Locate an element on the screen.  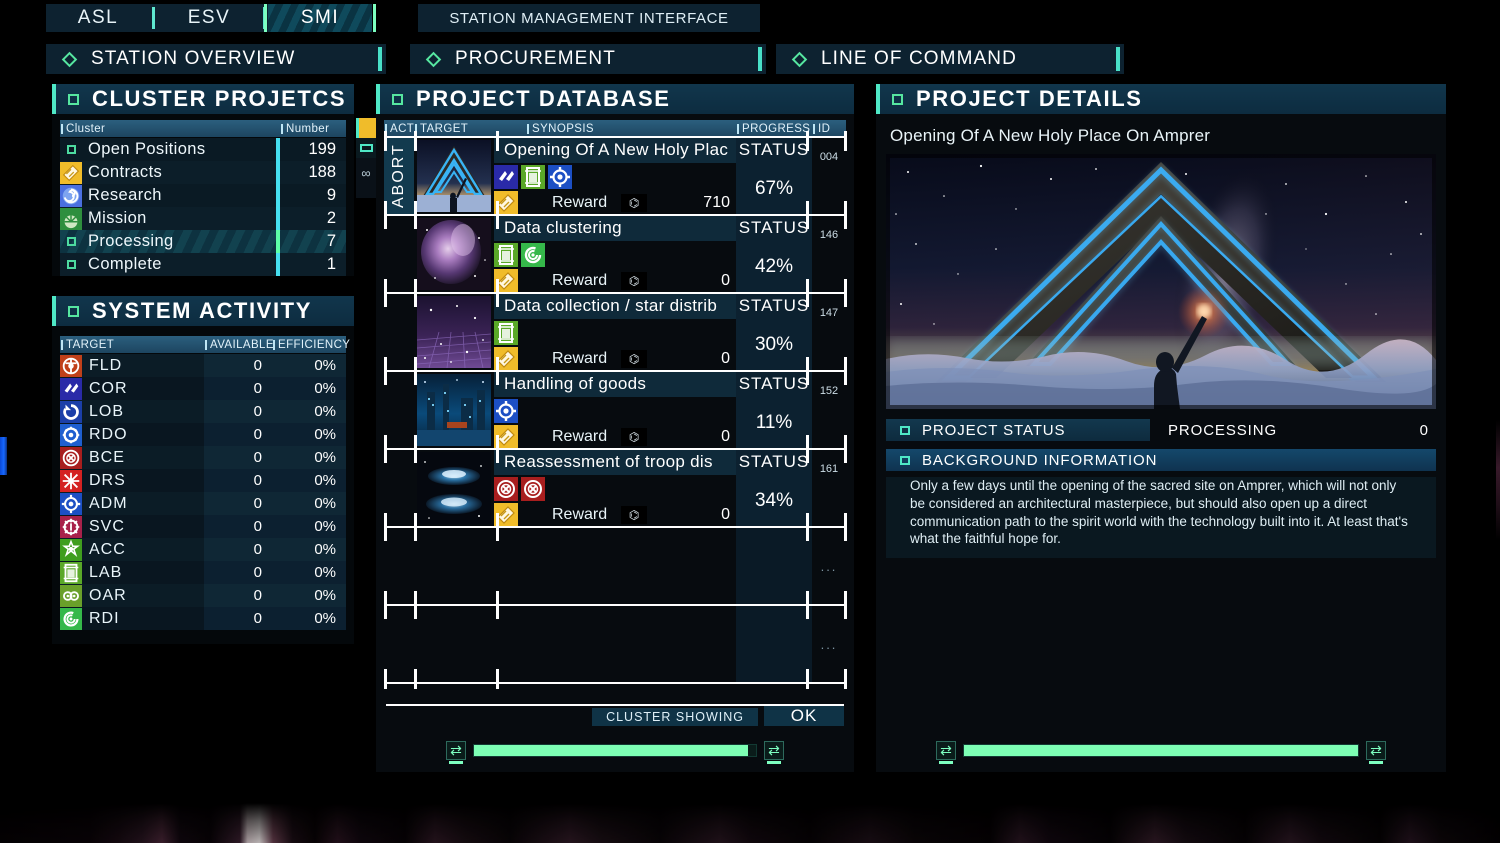
system-activity-row-rdi: RDI 0 0% is located at coordinates (203, 618).